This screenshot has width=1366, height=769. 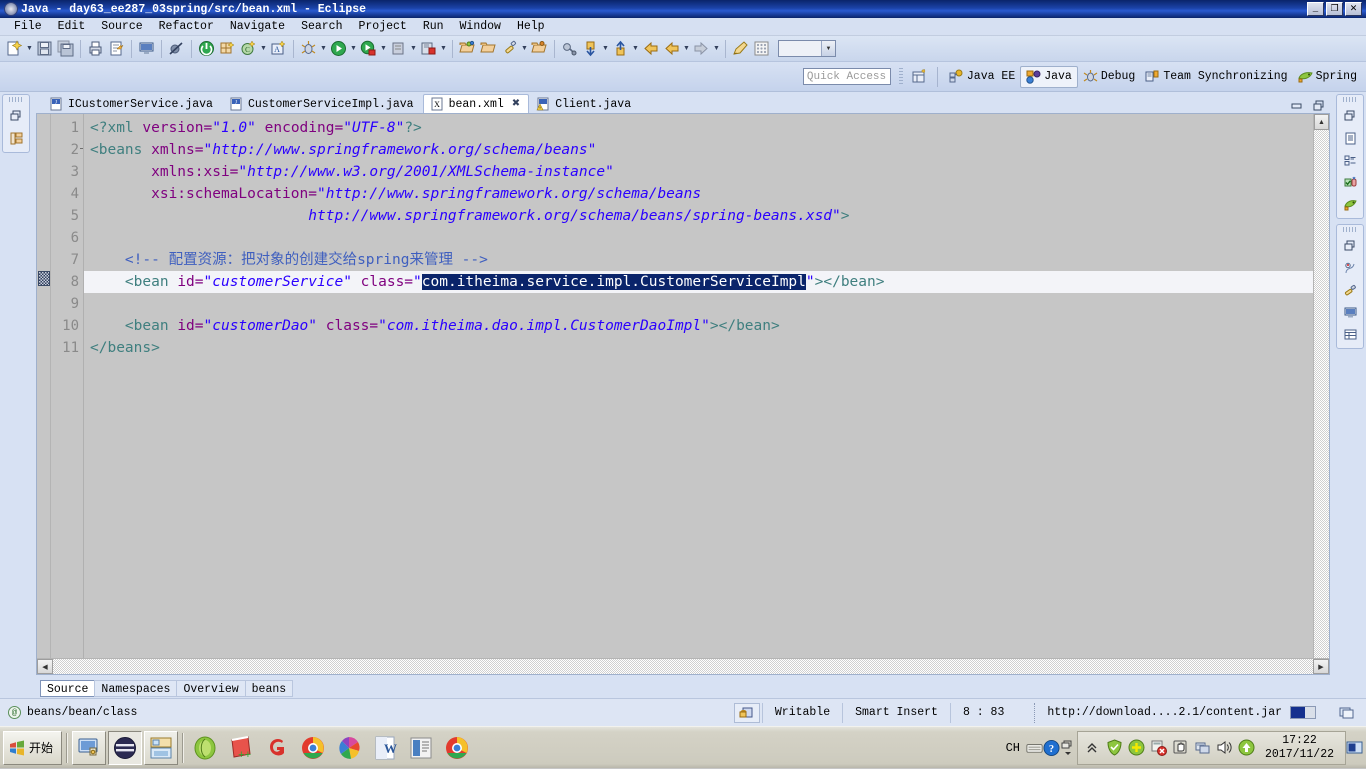 I want to click on editor-page-tab-source: Source, so click(x=68, y=688).